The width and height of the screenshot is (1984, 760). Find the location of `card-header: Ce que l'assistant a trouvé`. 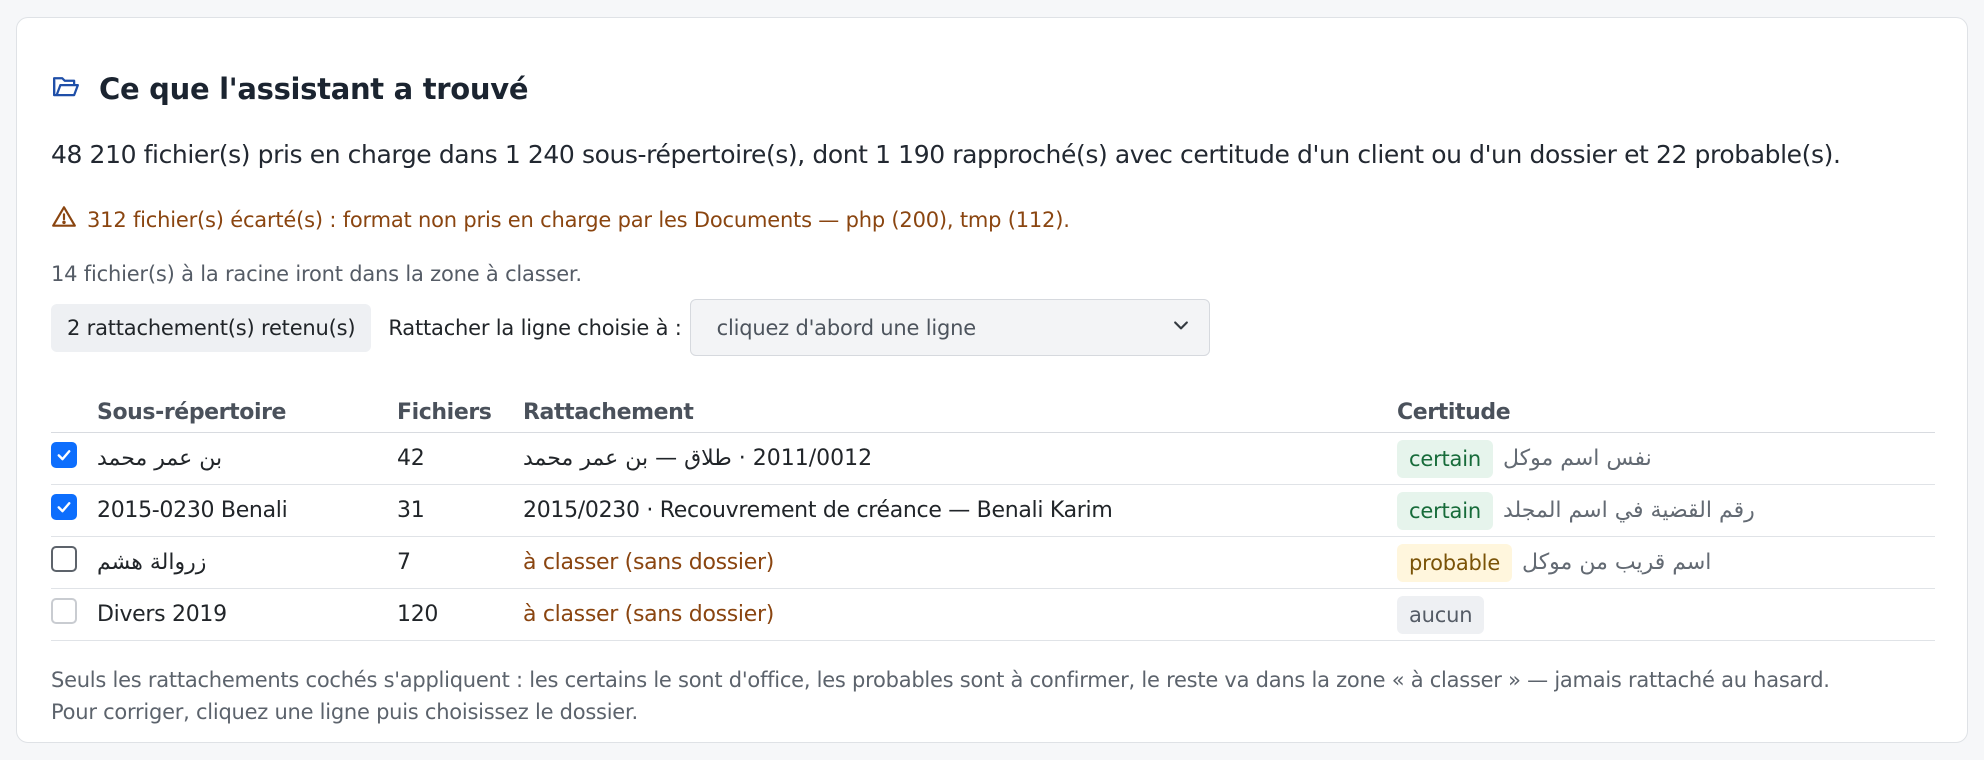

card-header: Ce que l'assistant a trouvé is located at coordinates (290, 89).